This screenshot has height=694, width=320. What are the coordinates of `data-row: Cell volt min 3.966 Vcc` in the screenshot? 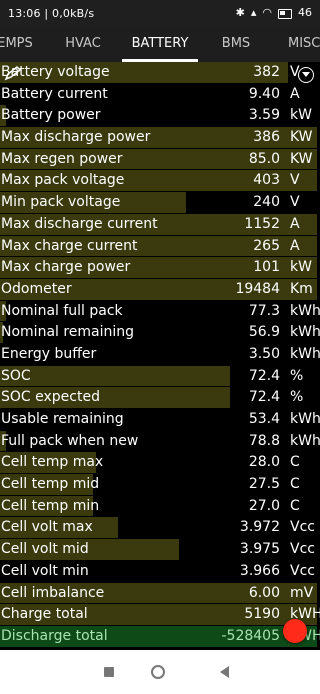 It's located at (160, 572).